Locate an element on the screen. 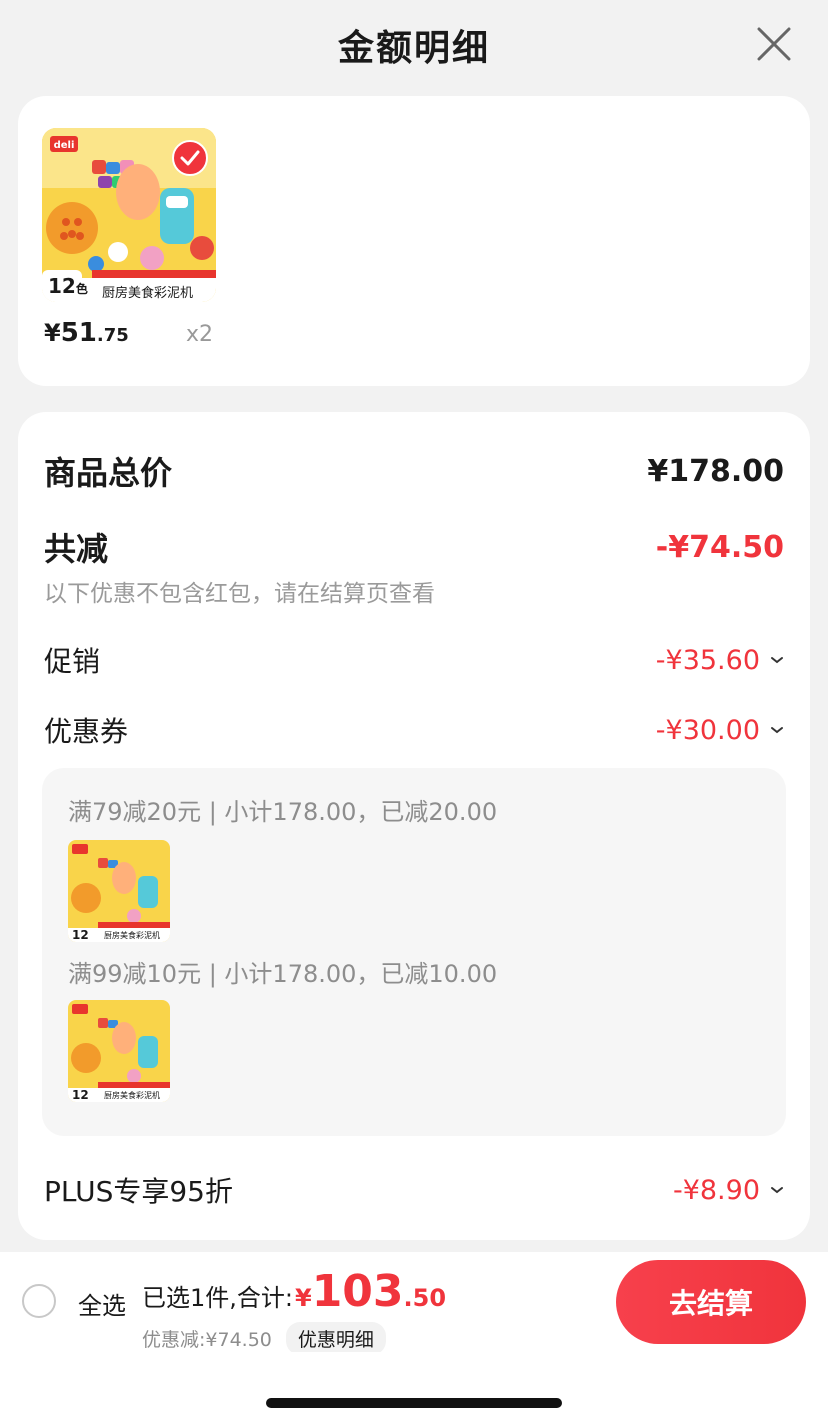 This screenshot has width=828, height=1425. coupon-item-text: 满79减20元 | 小计178.00，已减20.00 is located at coordinates (283, 812).